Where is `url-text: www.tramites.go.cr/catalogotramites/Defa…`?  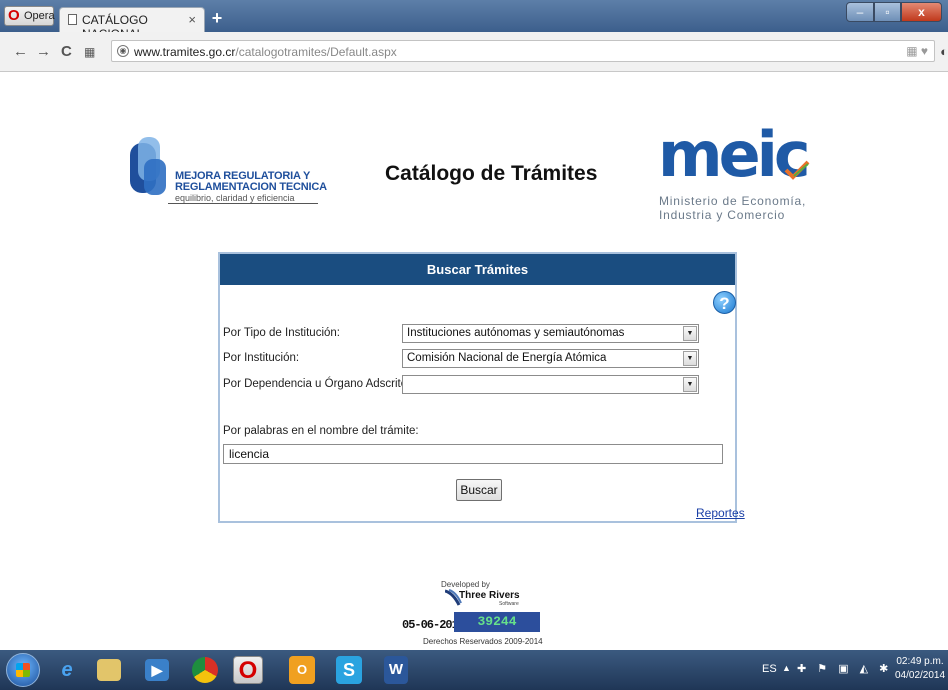 url-text: www.tramites.go.cr/catalogotramites/Defa… is located at coordinates (265, 52).